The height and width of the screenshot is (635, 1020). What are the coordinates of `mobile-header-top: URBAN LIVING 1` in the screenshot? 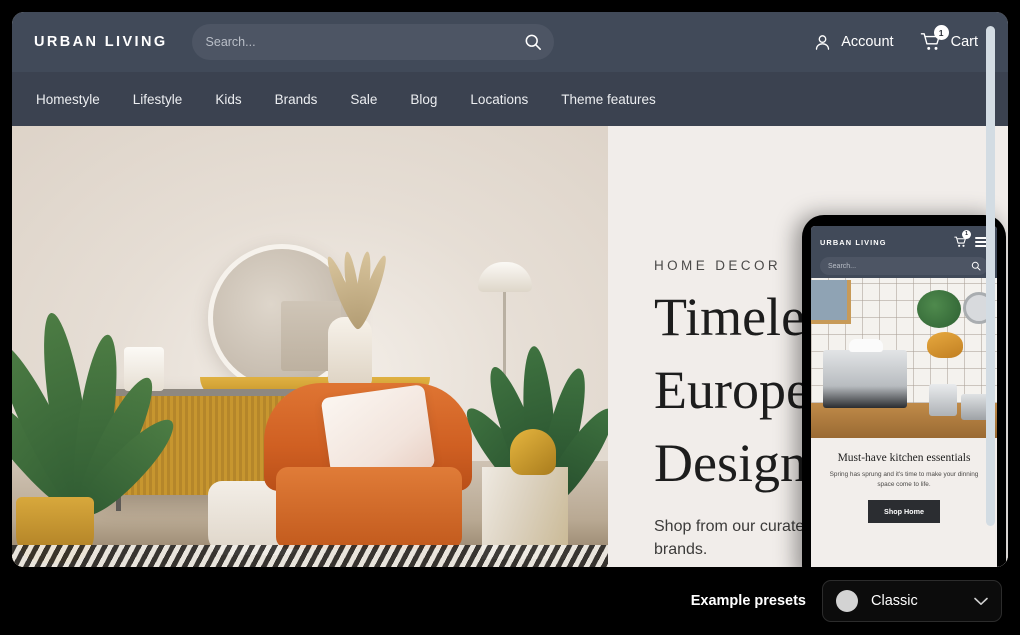 It's located at (904, 240).